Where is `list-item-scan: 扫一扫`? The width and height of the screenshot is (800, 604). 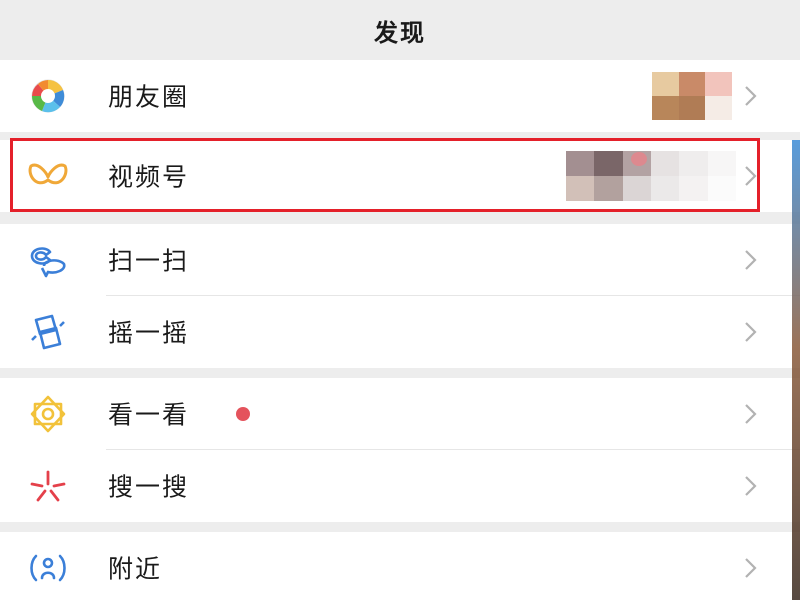
list-item-scan: 扫一扫 is located at coordinates (400, 260).